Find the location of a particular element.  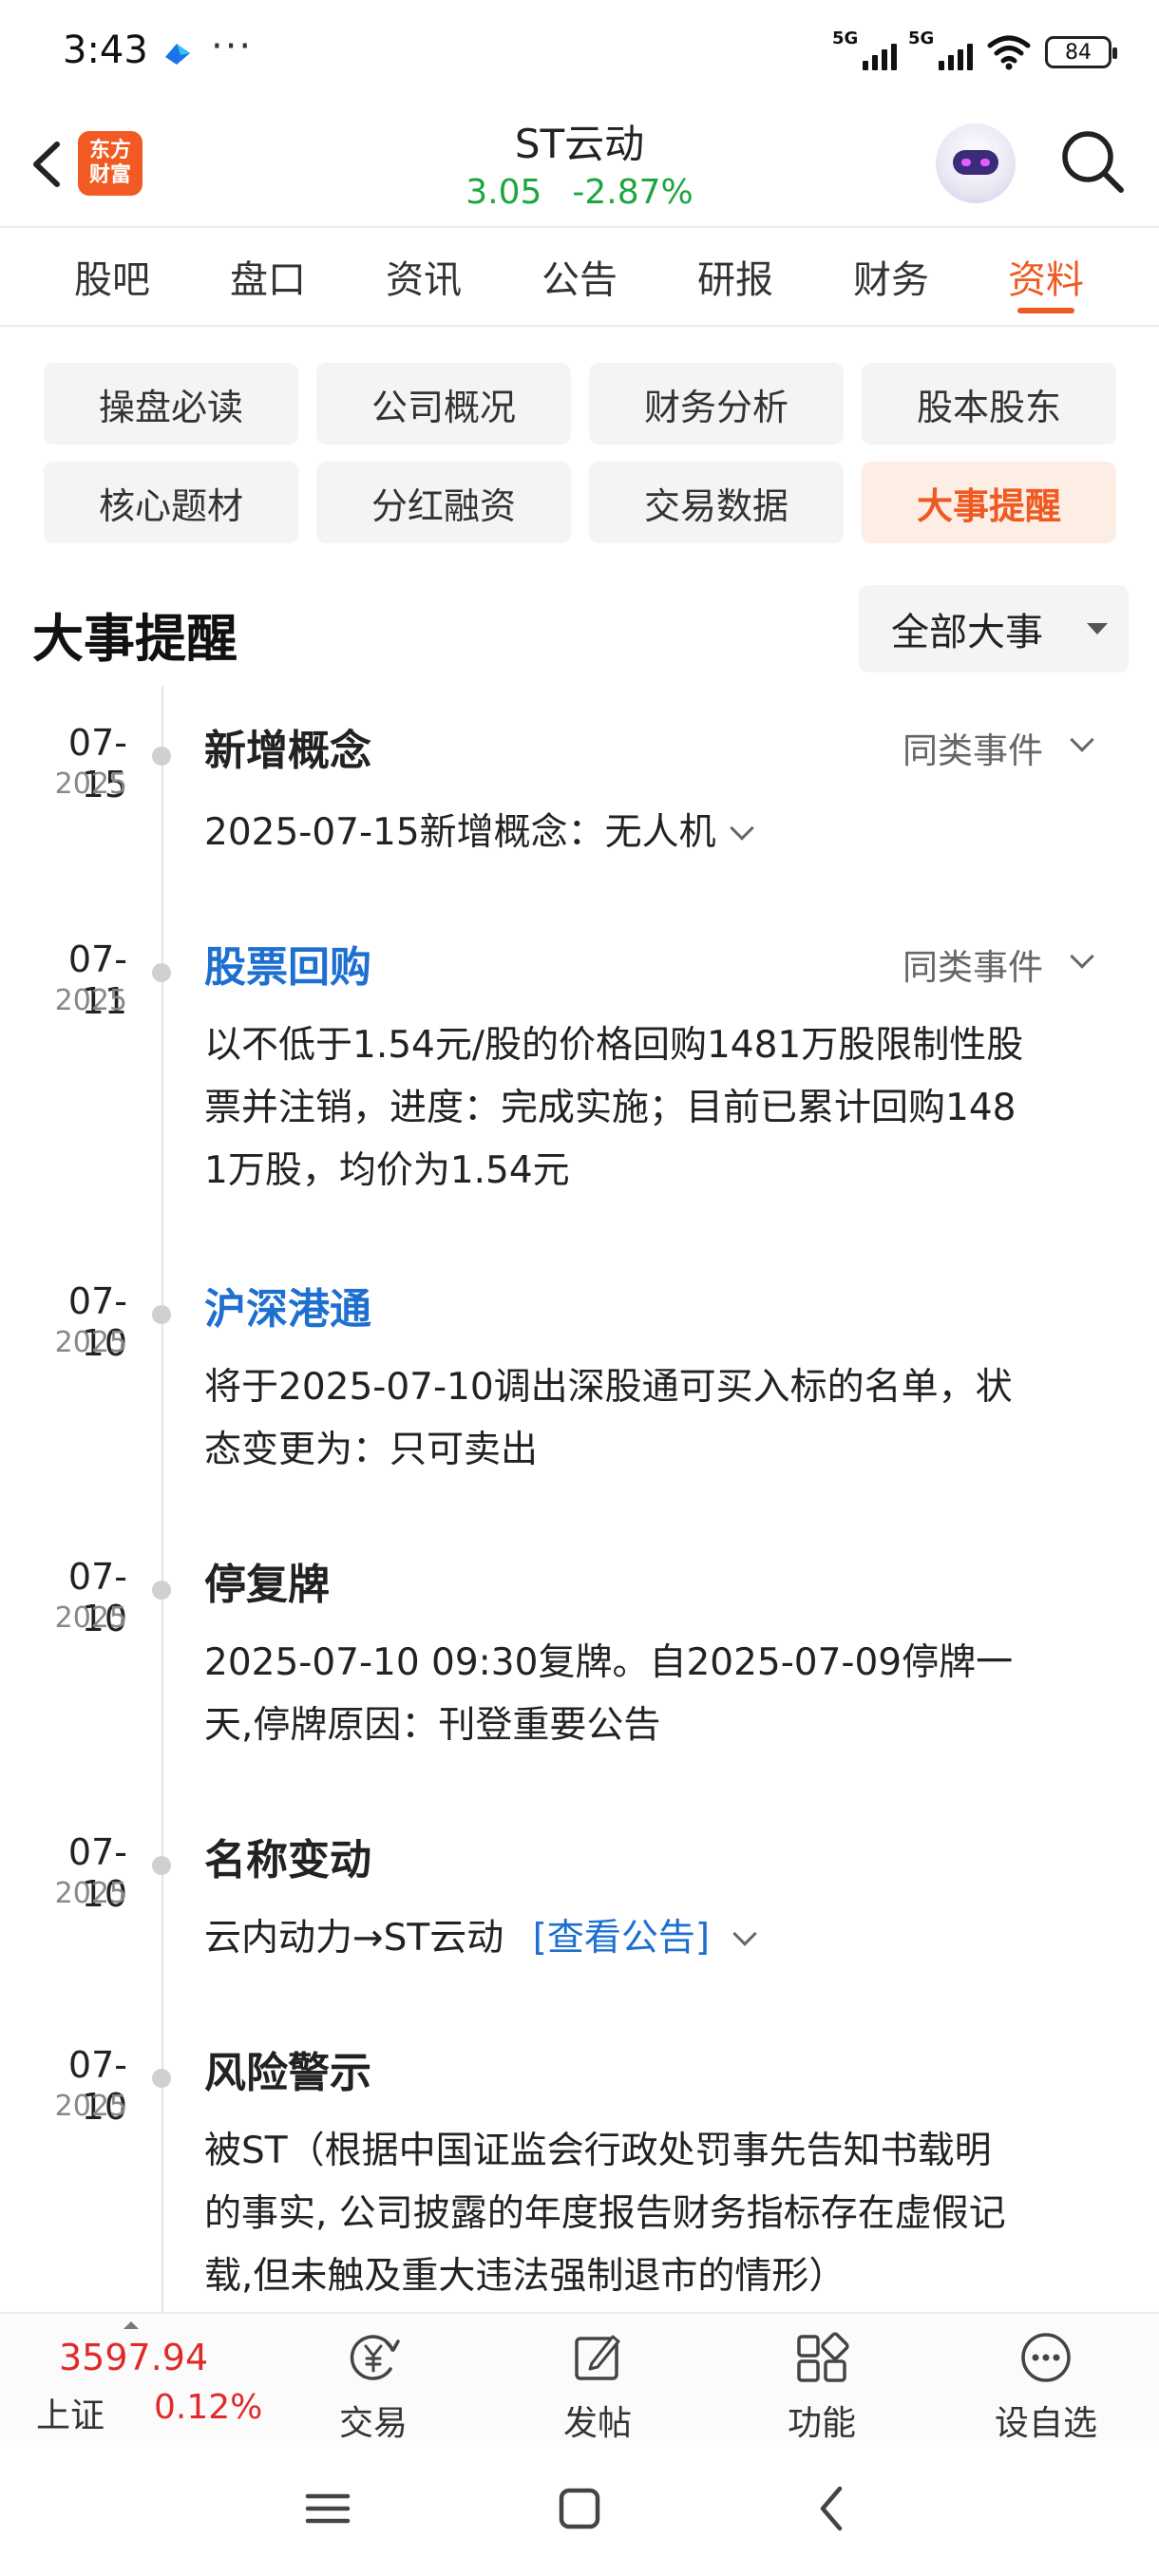

chip-financial-analysis: 财务分析 is located at coordinates (716, 404).